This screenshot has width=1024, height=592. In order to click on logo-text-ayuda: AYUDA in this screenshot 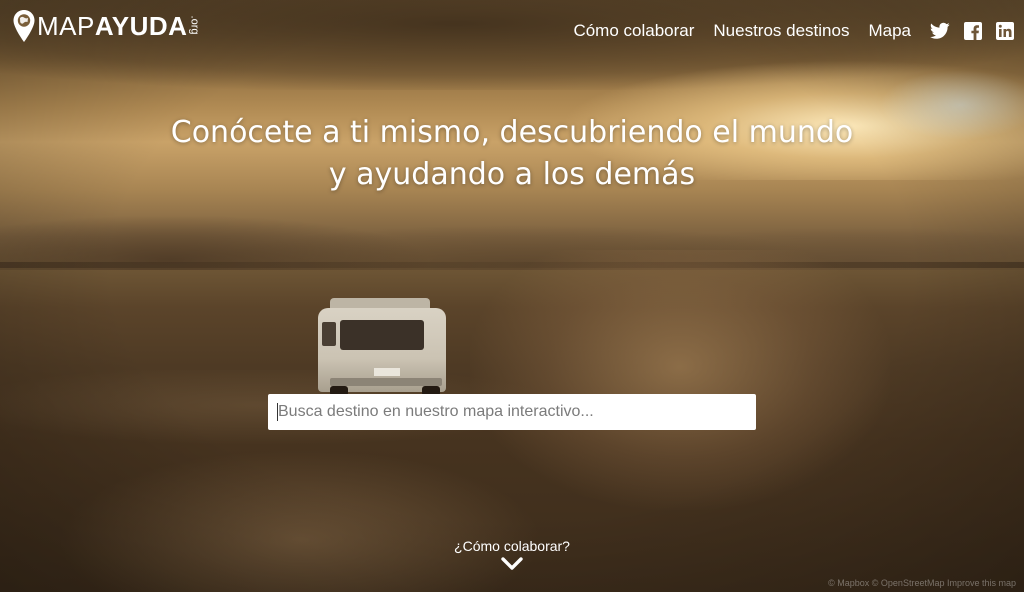, I will do `click(141, 25)`.